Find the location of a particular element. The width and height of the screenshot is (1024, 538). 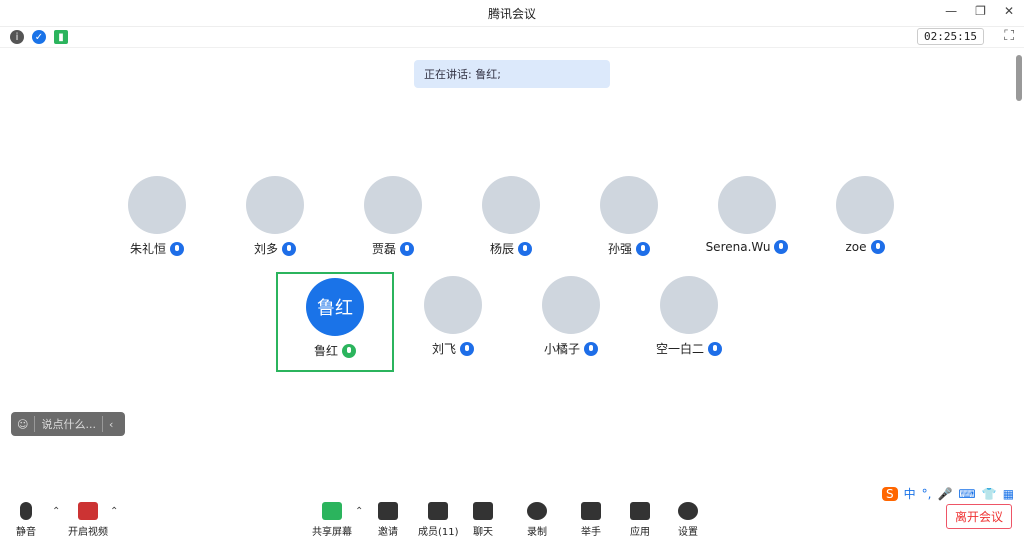

share-screen-icon is located at coordinates (332, 511).